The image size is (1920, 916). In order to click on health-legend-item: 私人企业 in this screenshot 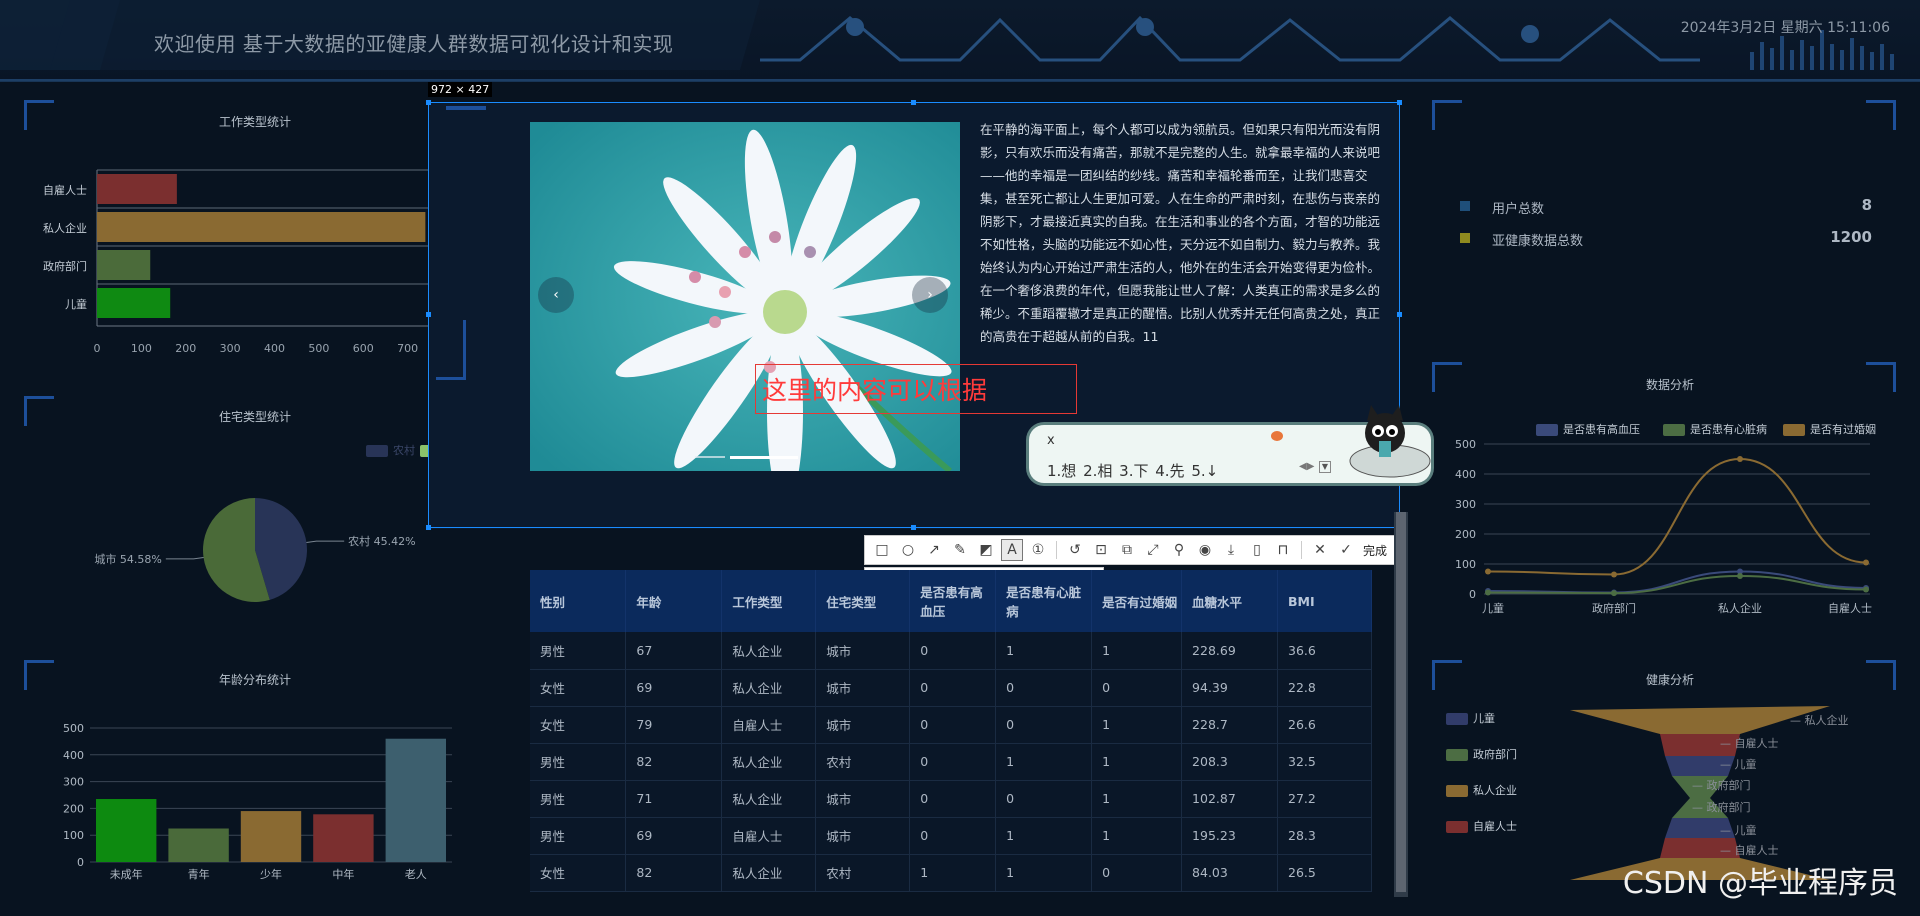, I will do `click(1481, 790)`.